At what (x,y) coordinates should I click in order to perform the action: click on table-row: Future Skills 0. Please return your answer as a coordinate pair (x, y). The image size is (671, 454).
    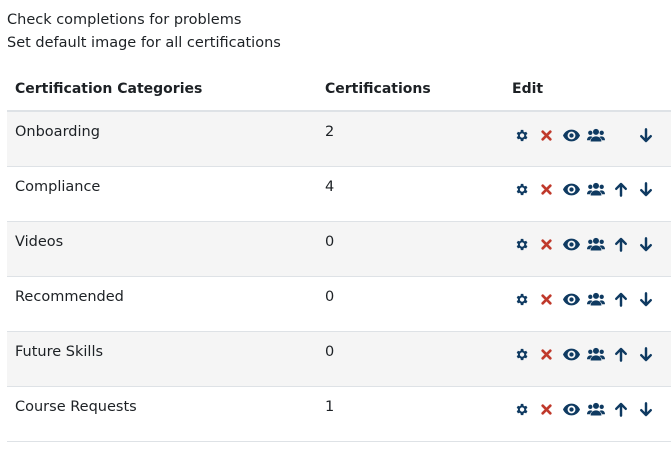
    Looking at the image, I should click on (339, 359).